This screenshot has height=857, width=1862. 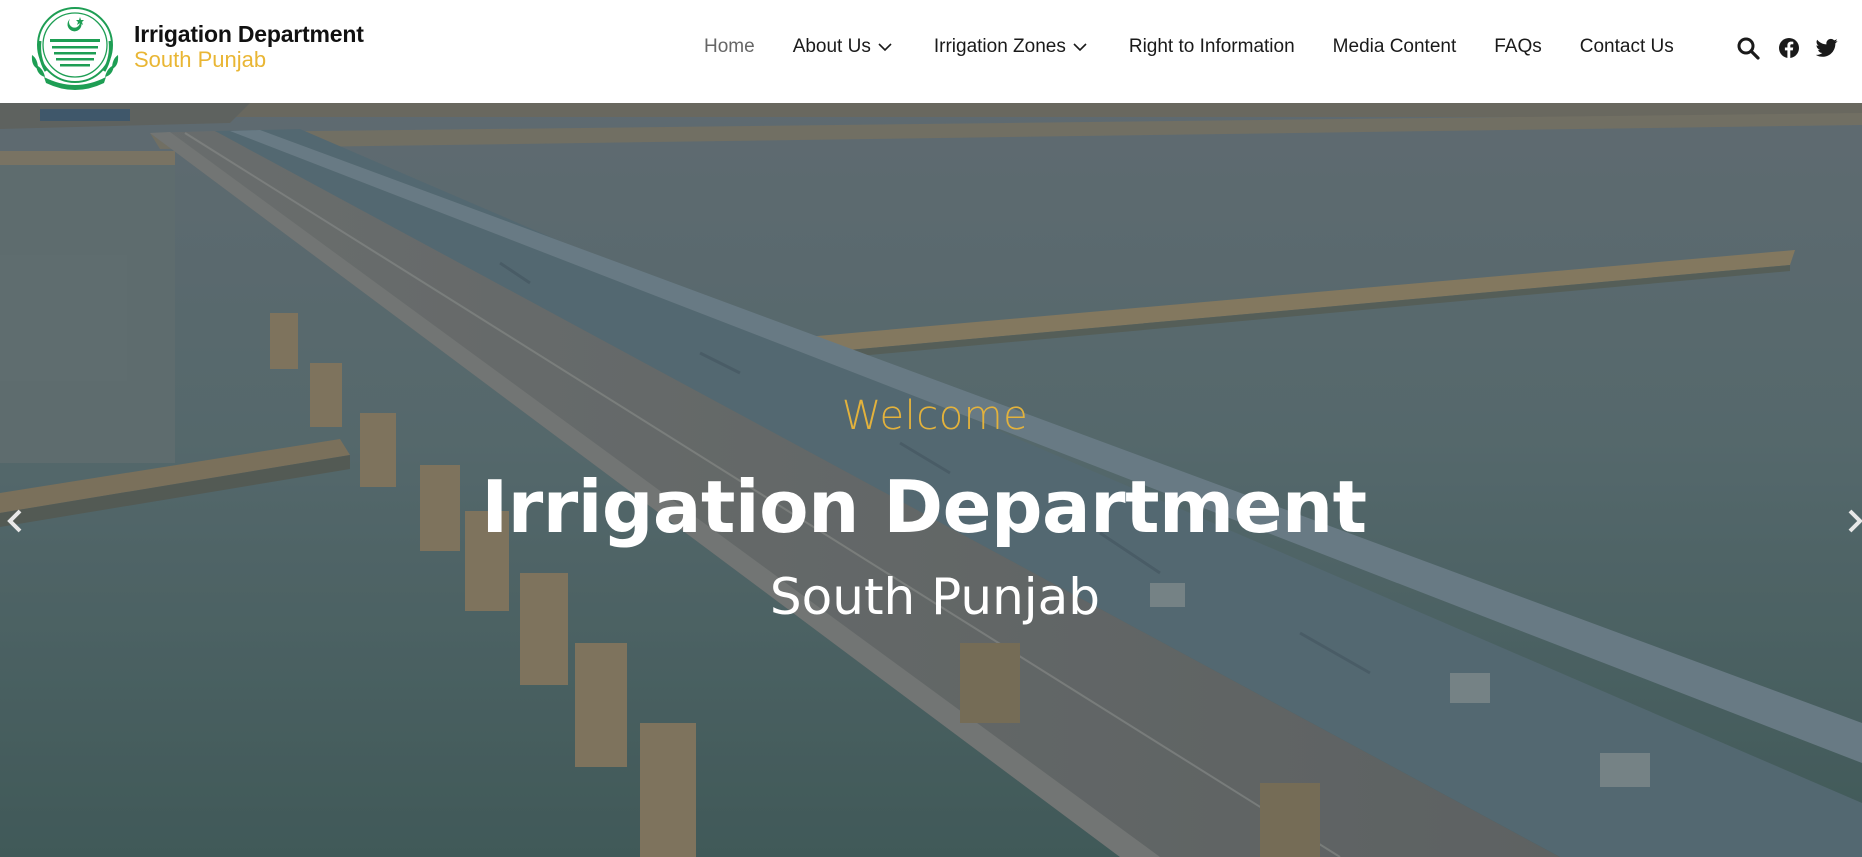 I want to click on nav-faqs: FAQs, so click(x=1518, y=47).